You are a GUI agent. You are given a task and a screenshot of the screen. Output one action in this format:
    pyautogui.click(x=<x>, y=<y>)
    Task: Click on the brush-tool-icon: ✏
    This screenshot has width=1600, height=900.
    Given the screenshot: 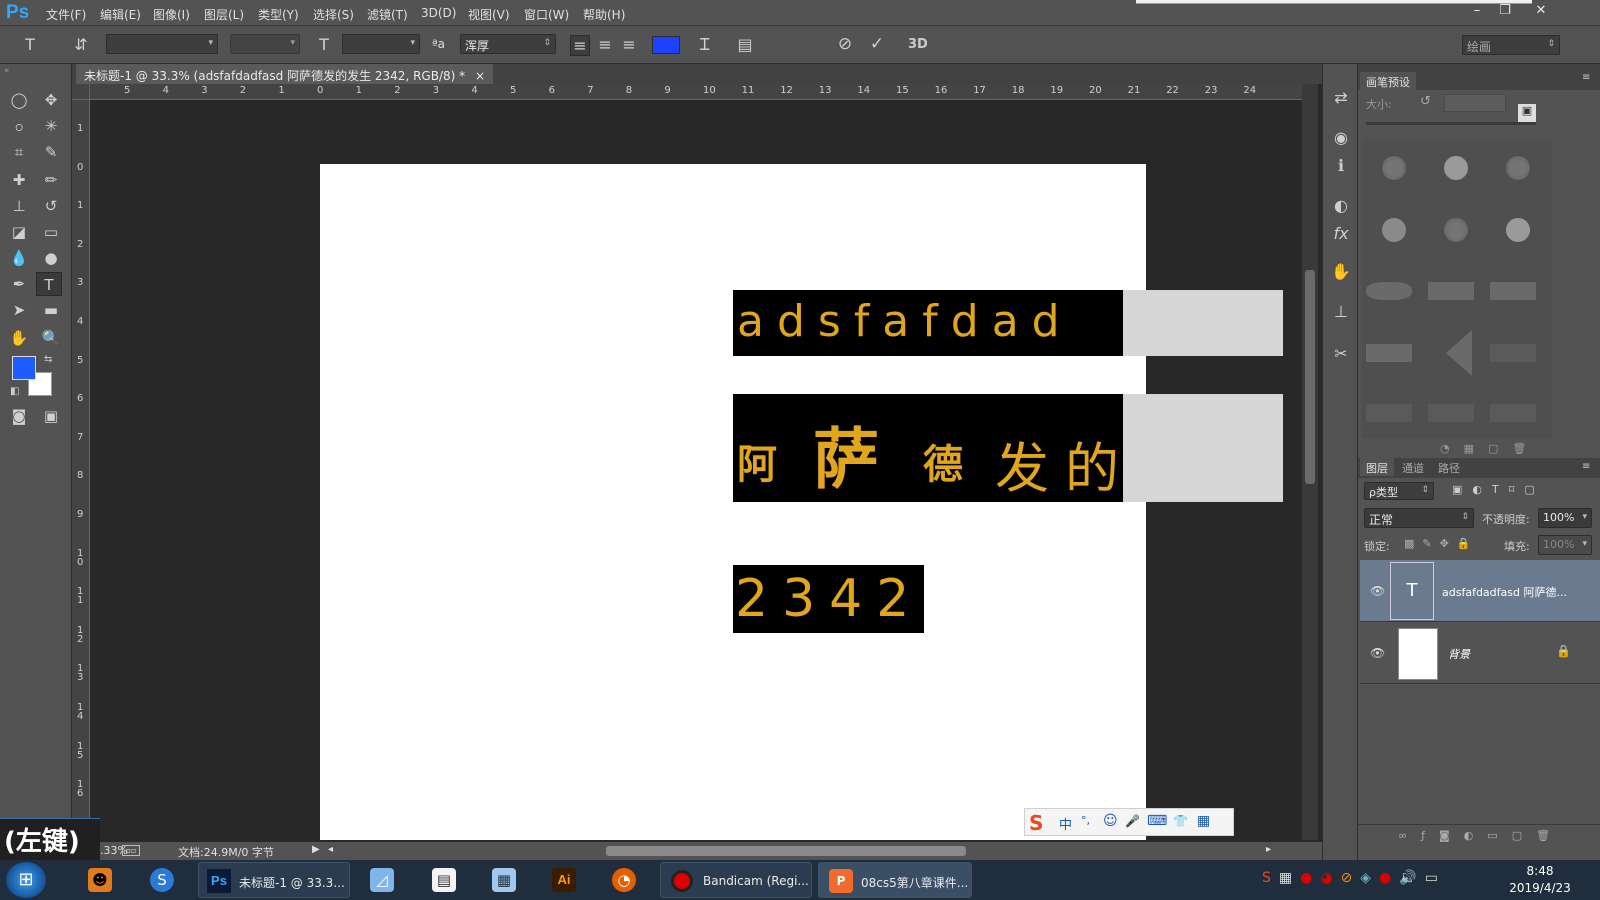 What is the action you would take?
    pyautogui.click(x=51, y=180)
    